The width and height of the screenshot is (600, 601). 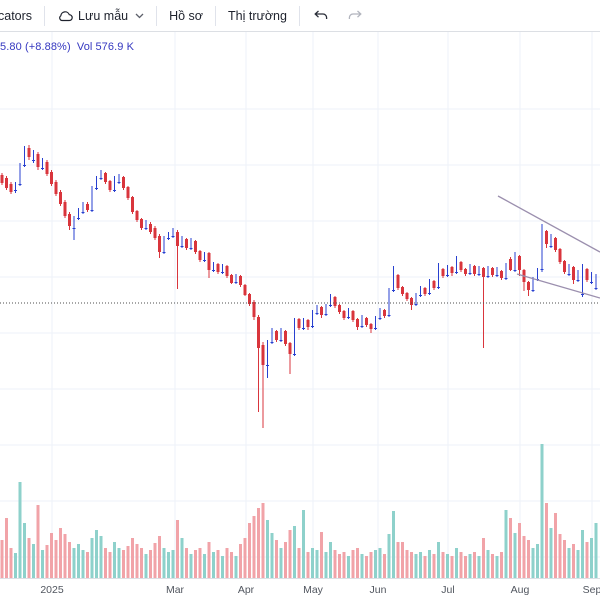 What do you see at coordinates (100, 15) in the screenshot?
I see `save-template-button: Lưu mẫu` at bounding box center [100, 15].